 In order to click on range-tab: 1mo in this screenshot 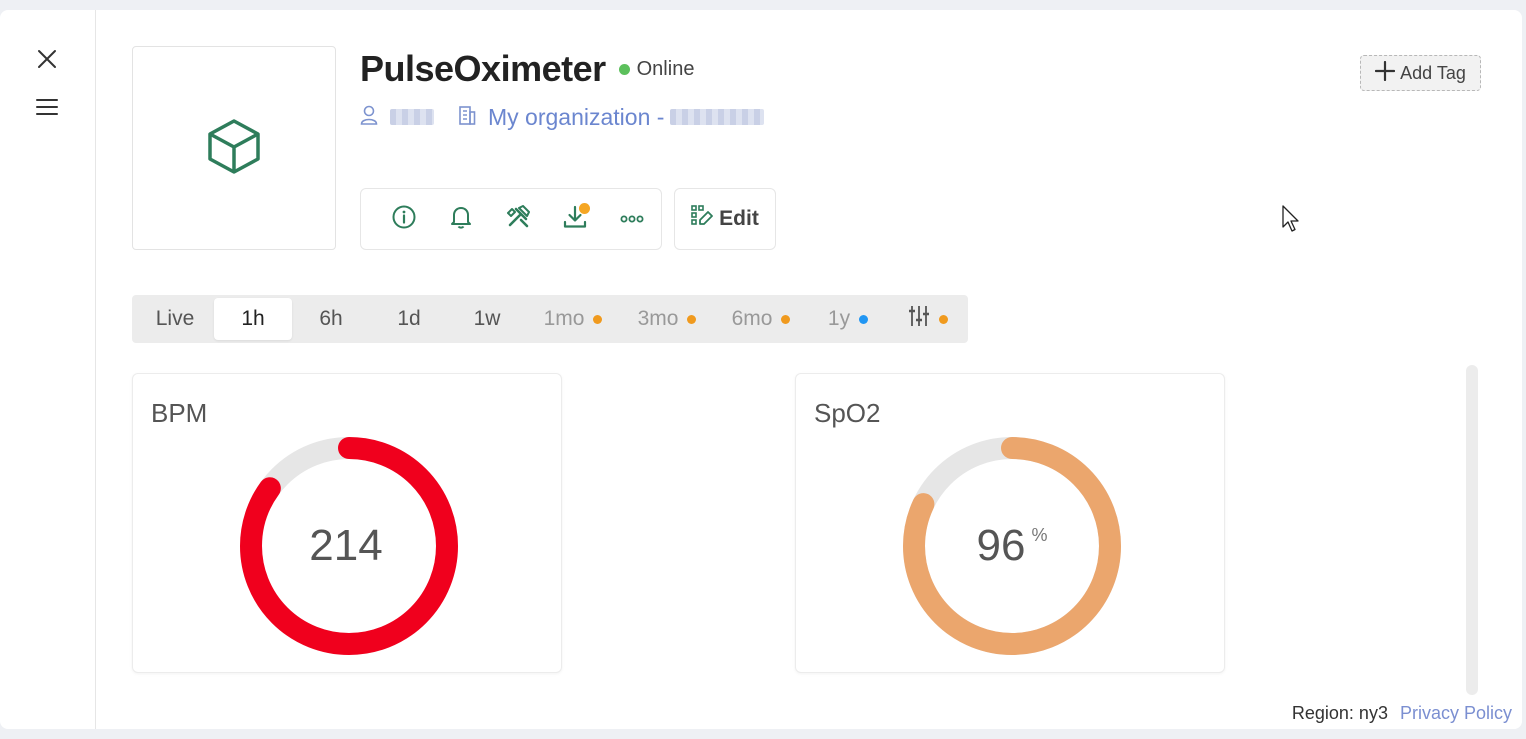, I will do `click(573, 319)`.